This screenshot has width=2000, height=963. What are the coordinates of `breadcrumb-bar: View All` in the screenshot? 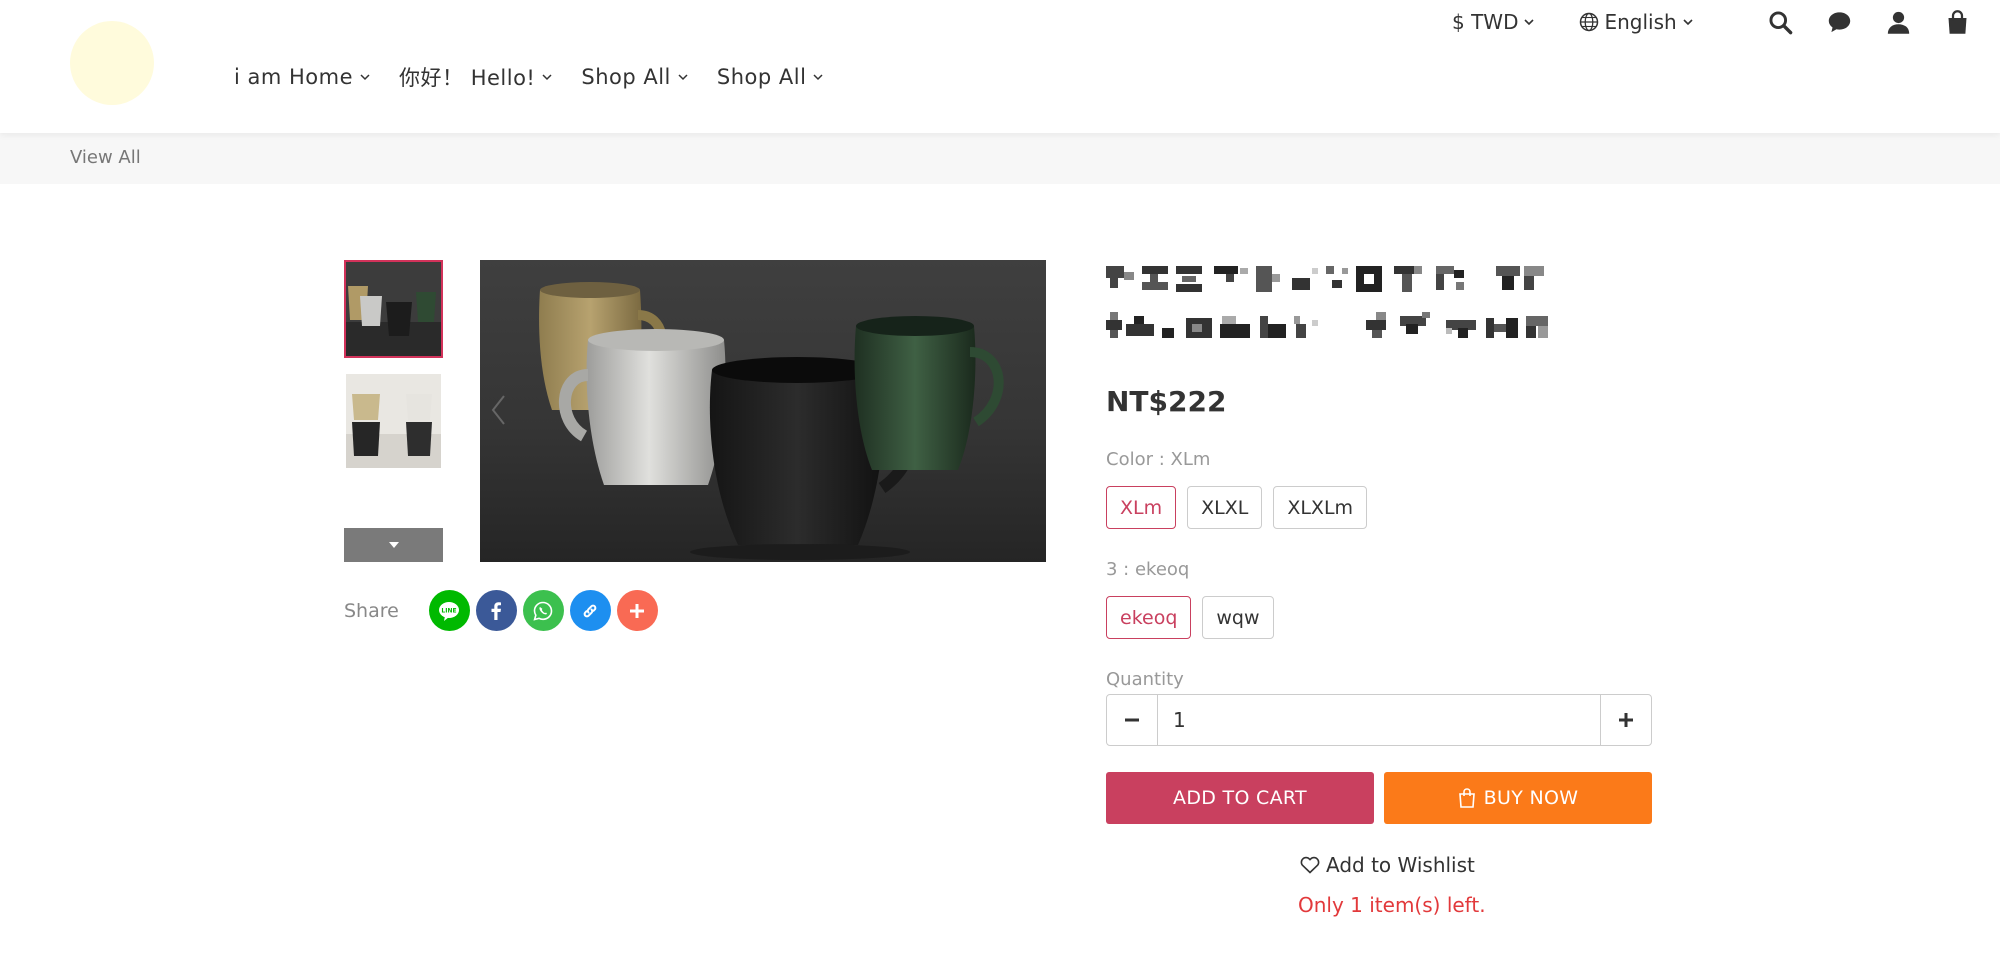 It's located at (1000, 158).